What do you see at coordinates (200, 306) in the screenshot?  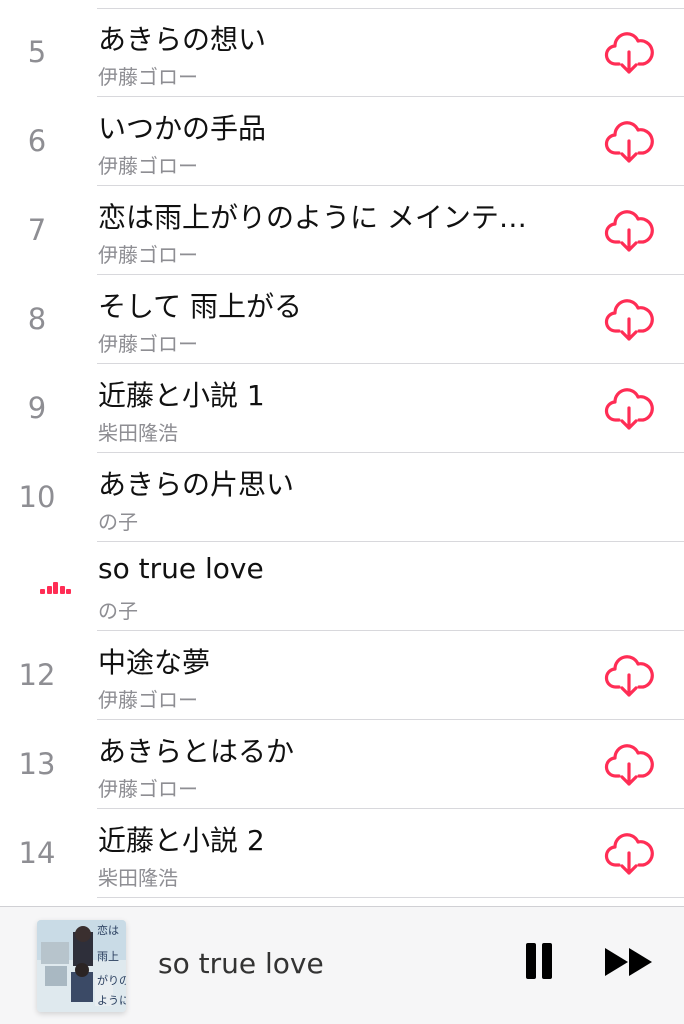 I see `track-title: そして 雨上がる` at bounding box center [200, 306].